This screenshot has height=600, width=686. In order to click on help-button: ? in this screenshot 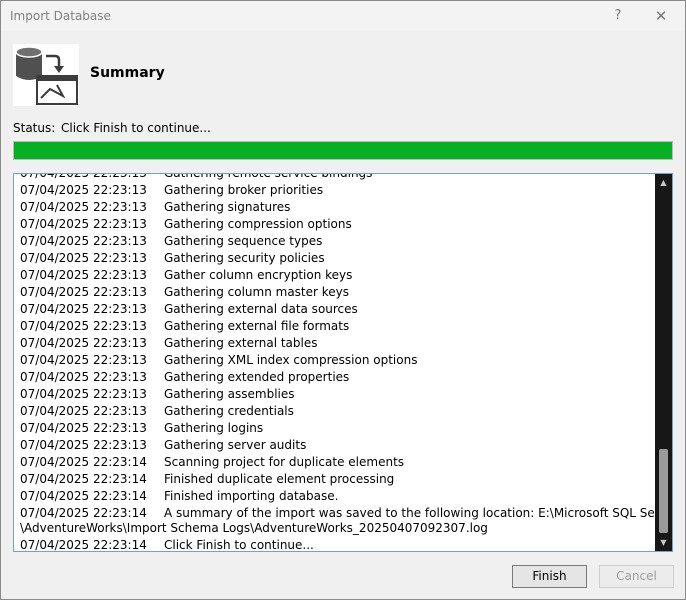, I will do `click(618, 16)`.